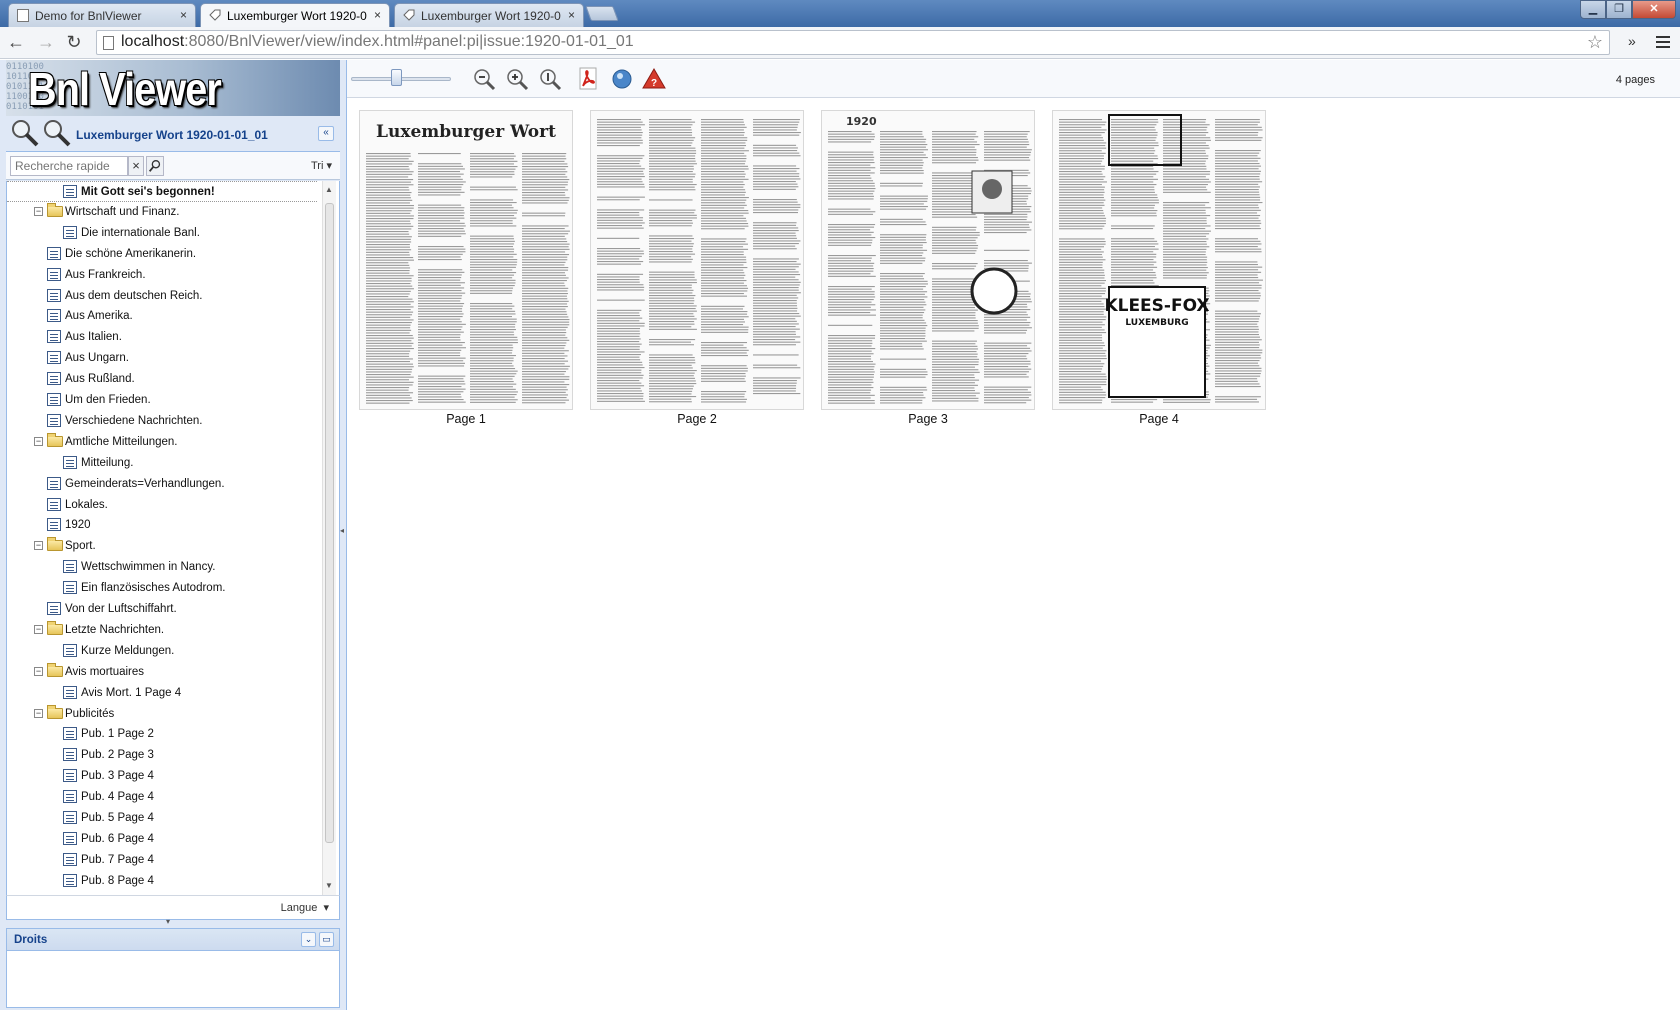  What do you see at coordinates (697, 260) in the screenshot?
I see `newspaper-page-image` at bounding box center [697, 260].